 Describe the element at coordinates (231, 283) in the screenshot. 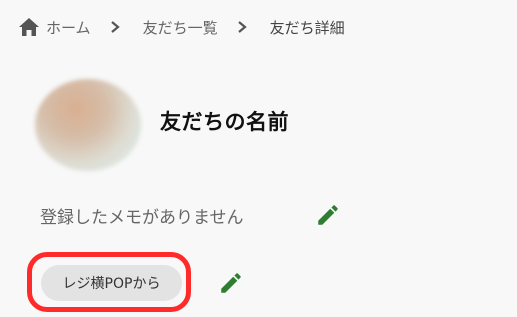

I see `edit-tag-pencil-icon` at that location.